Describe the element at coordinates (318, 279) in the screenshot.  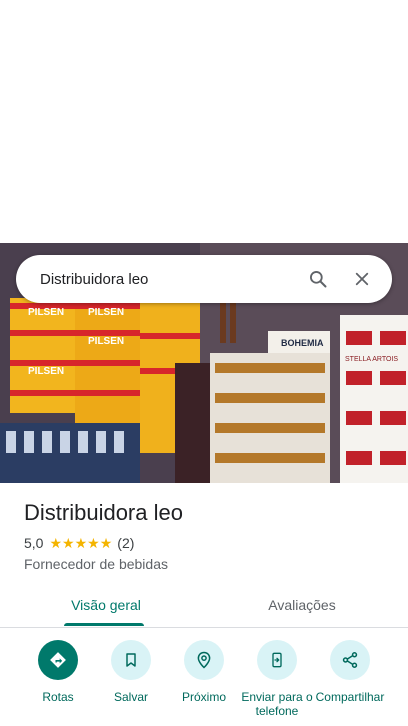
I see `search-icon` at that location.